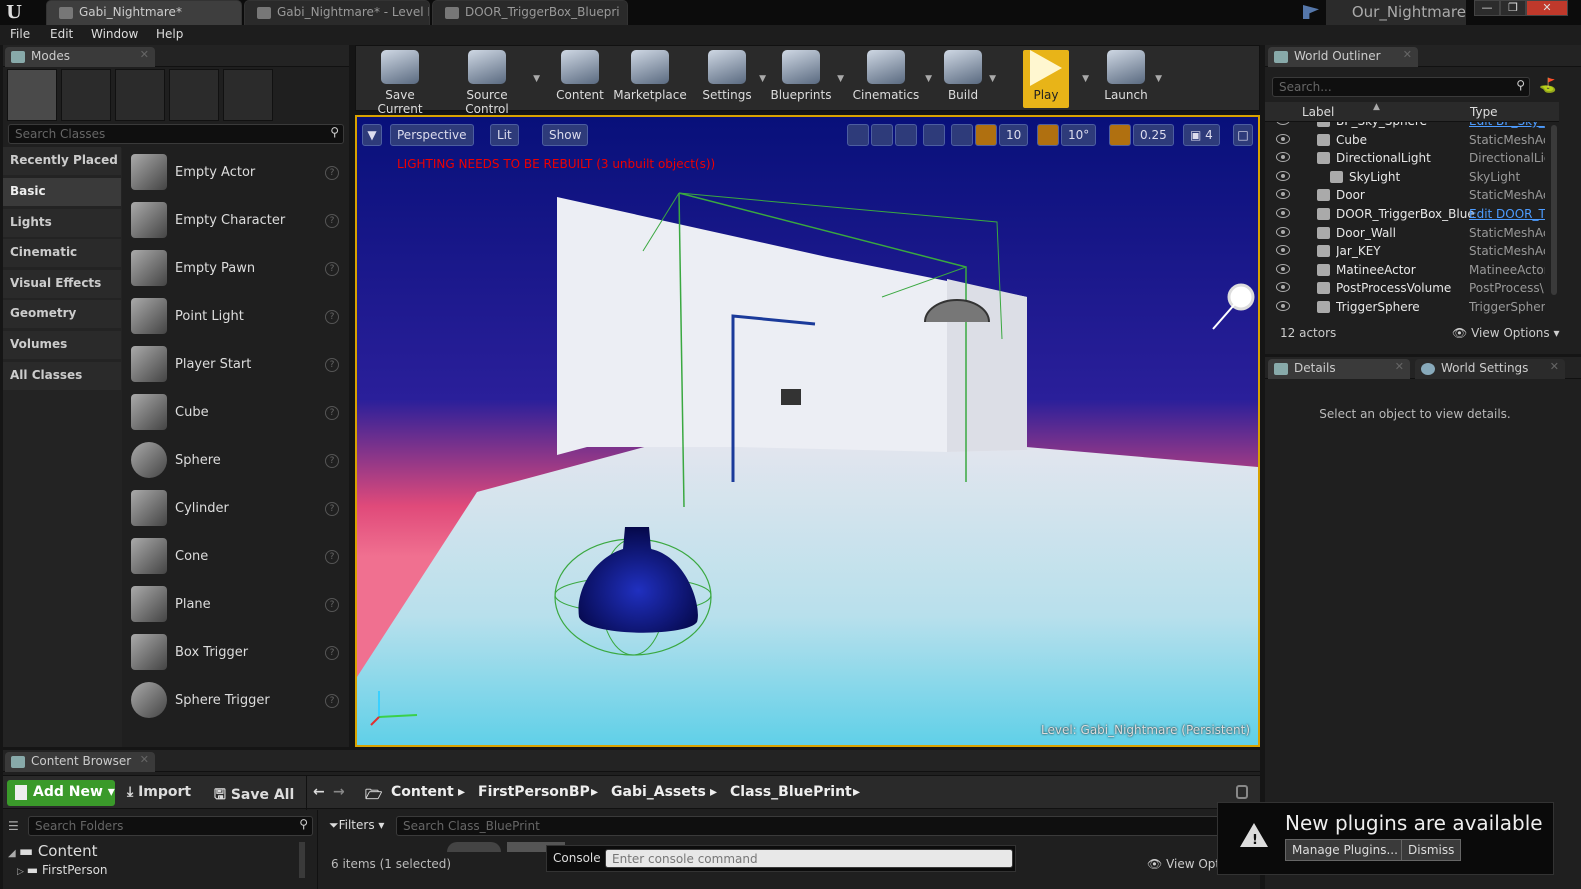  What do you see at coordinates (882, 135) in the screenshot?
I see `rotate-tool-icon` at bounding box center [882, 135].